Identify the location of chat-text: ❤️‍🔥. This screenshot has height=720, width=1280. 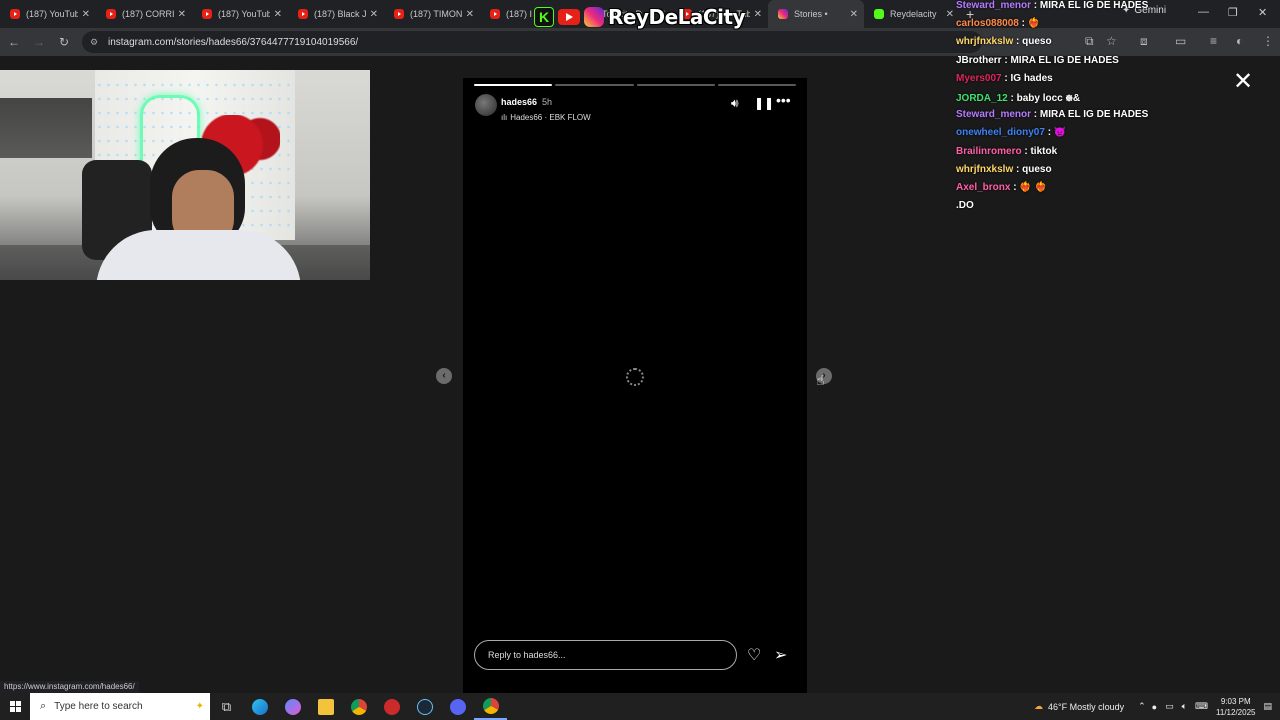
(1034, 24).